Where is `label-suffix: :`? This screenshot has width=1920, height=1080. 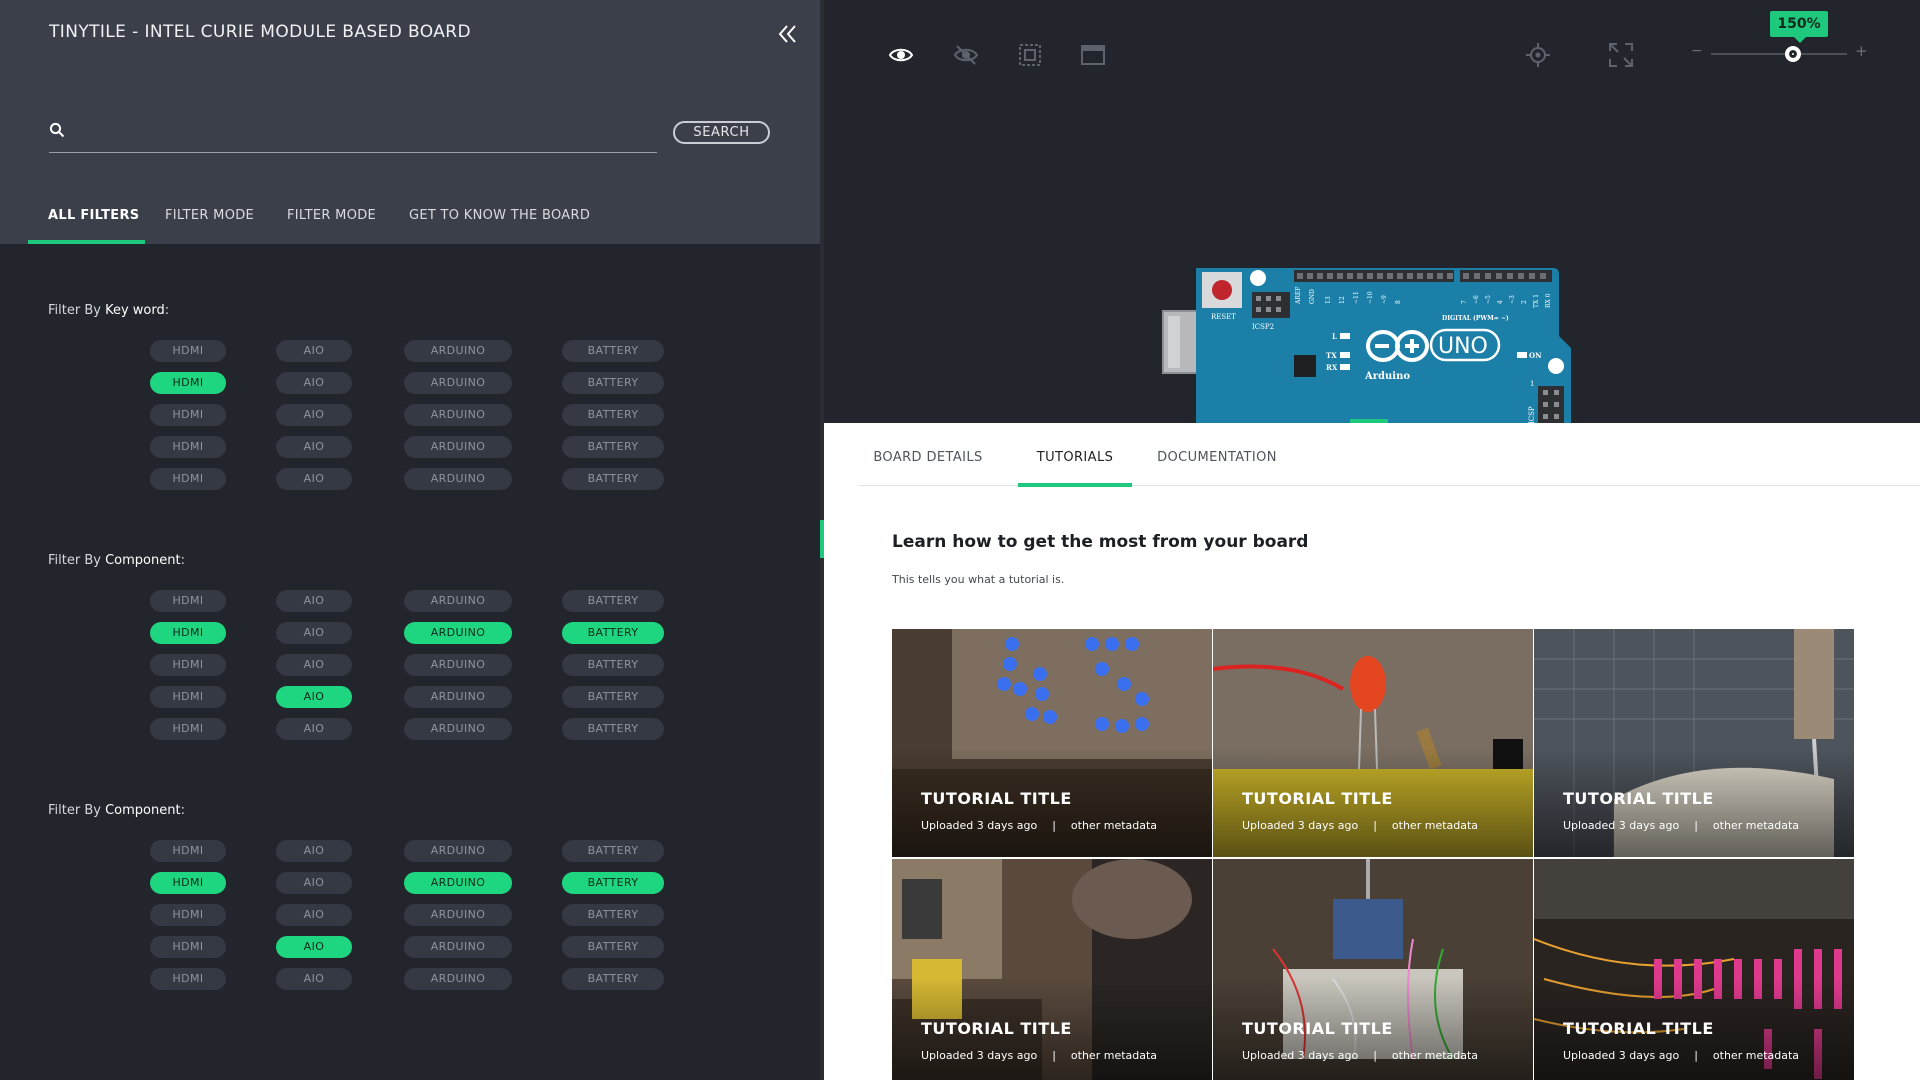 label-suffix: : is located at coordinates (182, 560).